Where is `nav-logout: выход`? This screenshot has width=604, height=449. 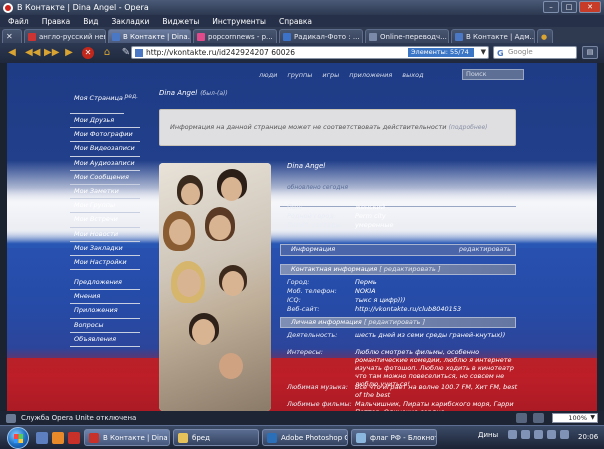
nav-logout: выход is located at coordinates (412, 75).